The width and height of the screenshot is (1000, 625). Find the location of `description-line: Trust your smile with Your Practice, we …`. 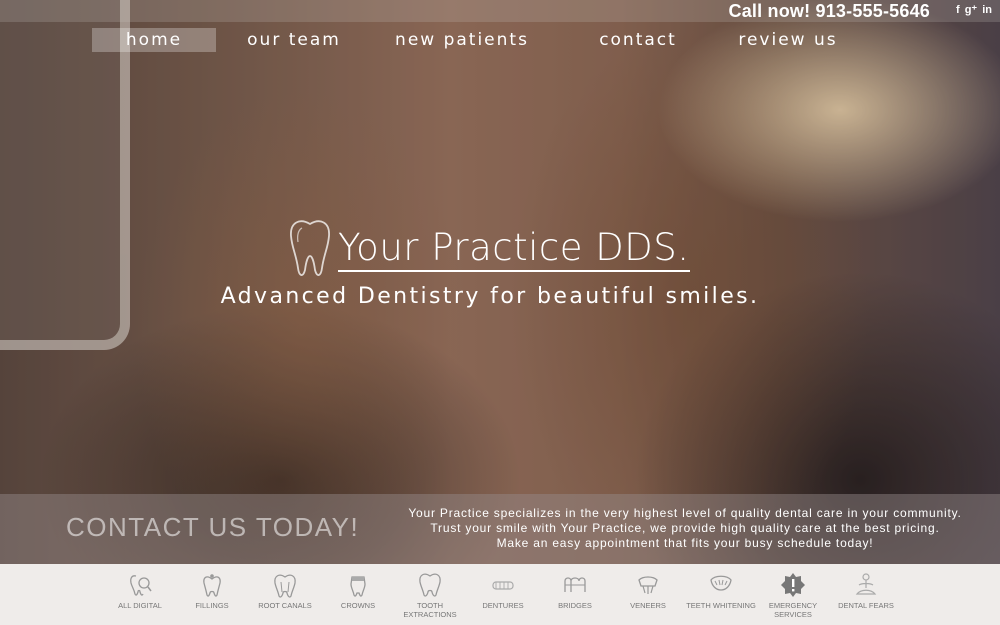

description-line: Trust your smile with Your Practice, we … is located at coordinates (685, 528).